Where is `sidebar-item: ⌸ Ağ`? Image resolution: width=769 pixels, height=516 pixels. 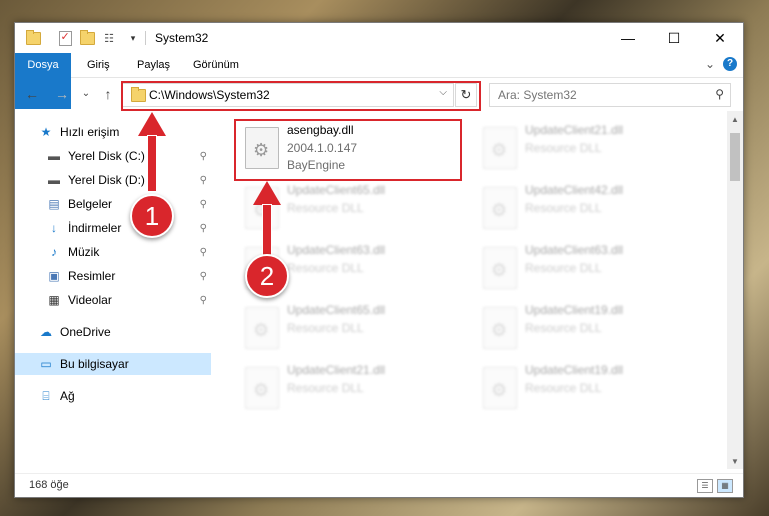
sidebar-item: ⌸ Ağ is located at coordinates (113, 396).